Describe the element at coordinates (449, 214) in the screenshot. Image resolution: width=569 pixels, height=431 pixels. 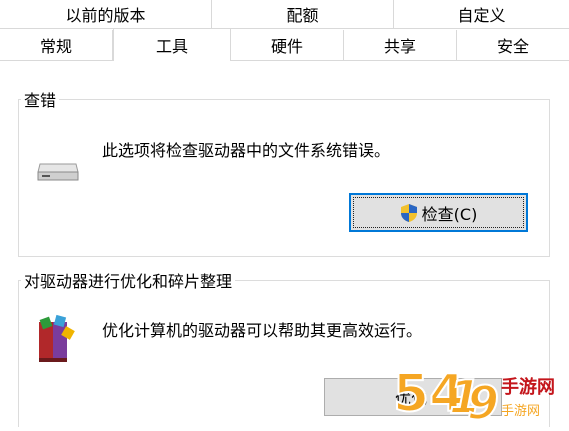
I see `check-button-label: 检查(C)` at that location.